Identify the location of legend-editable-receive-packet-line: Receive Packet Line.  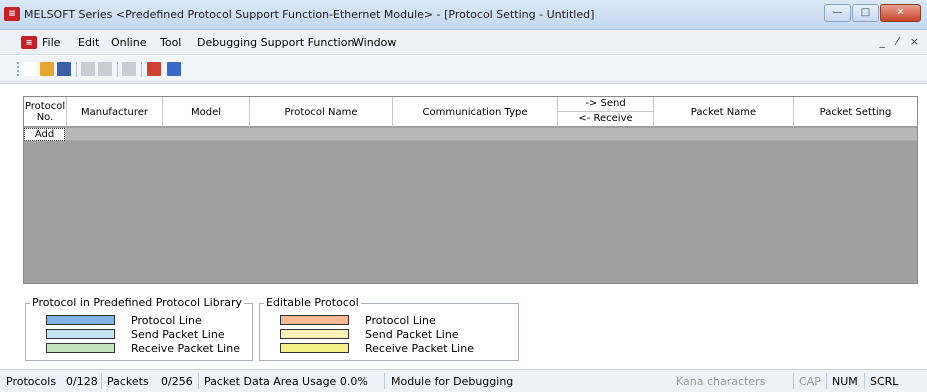
(377, 348).